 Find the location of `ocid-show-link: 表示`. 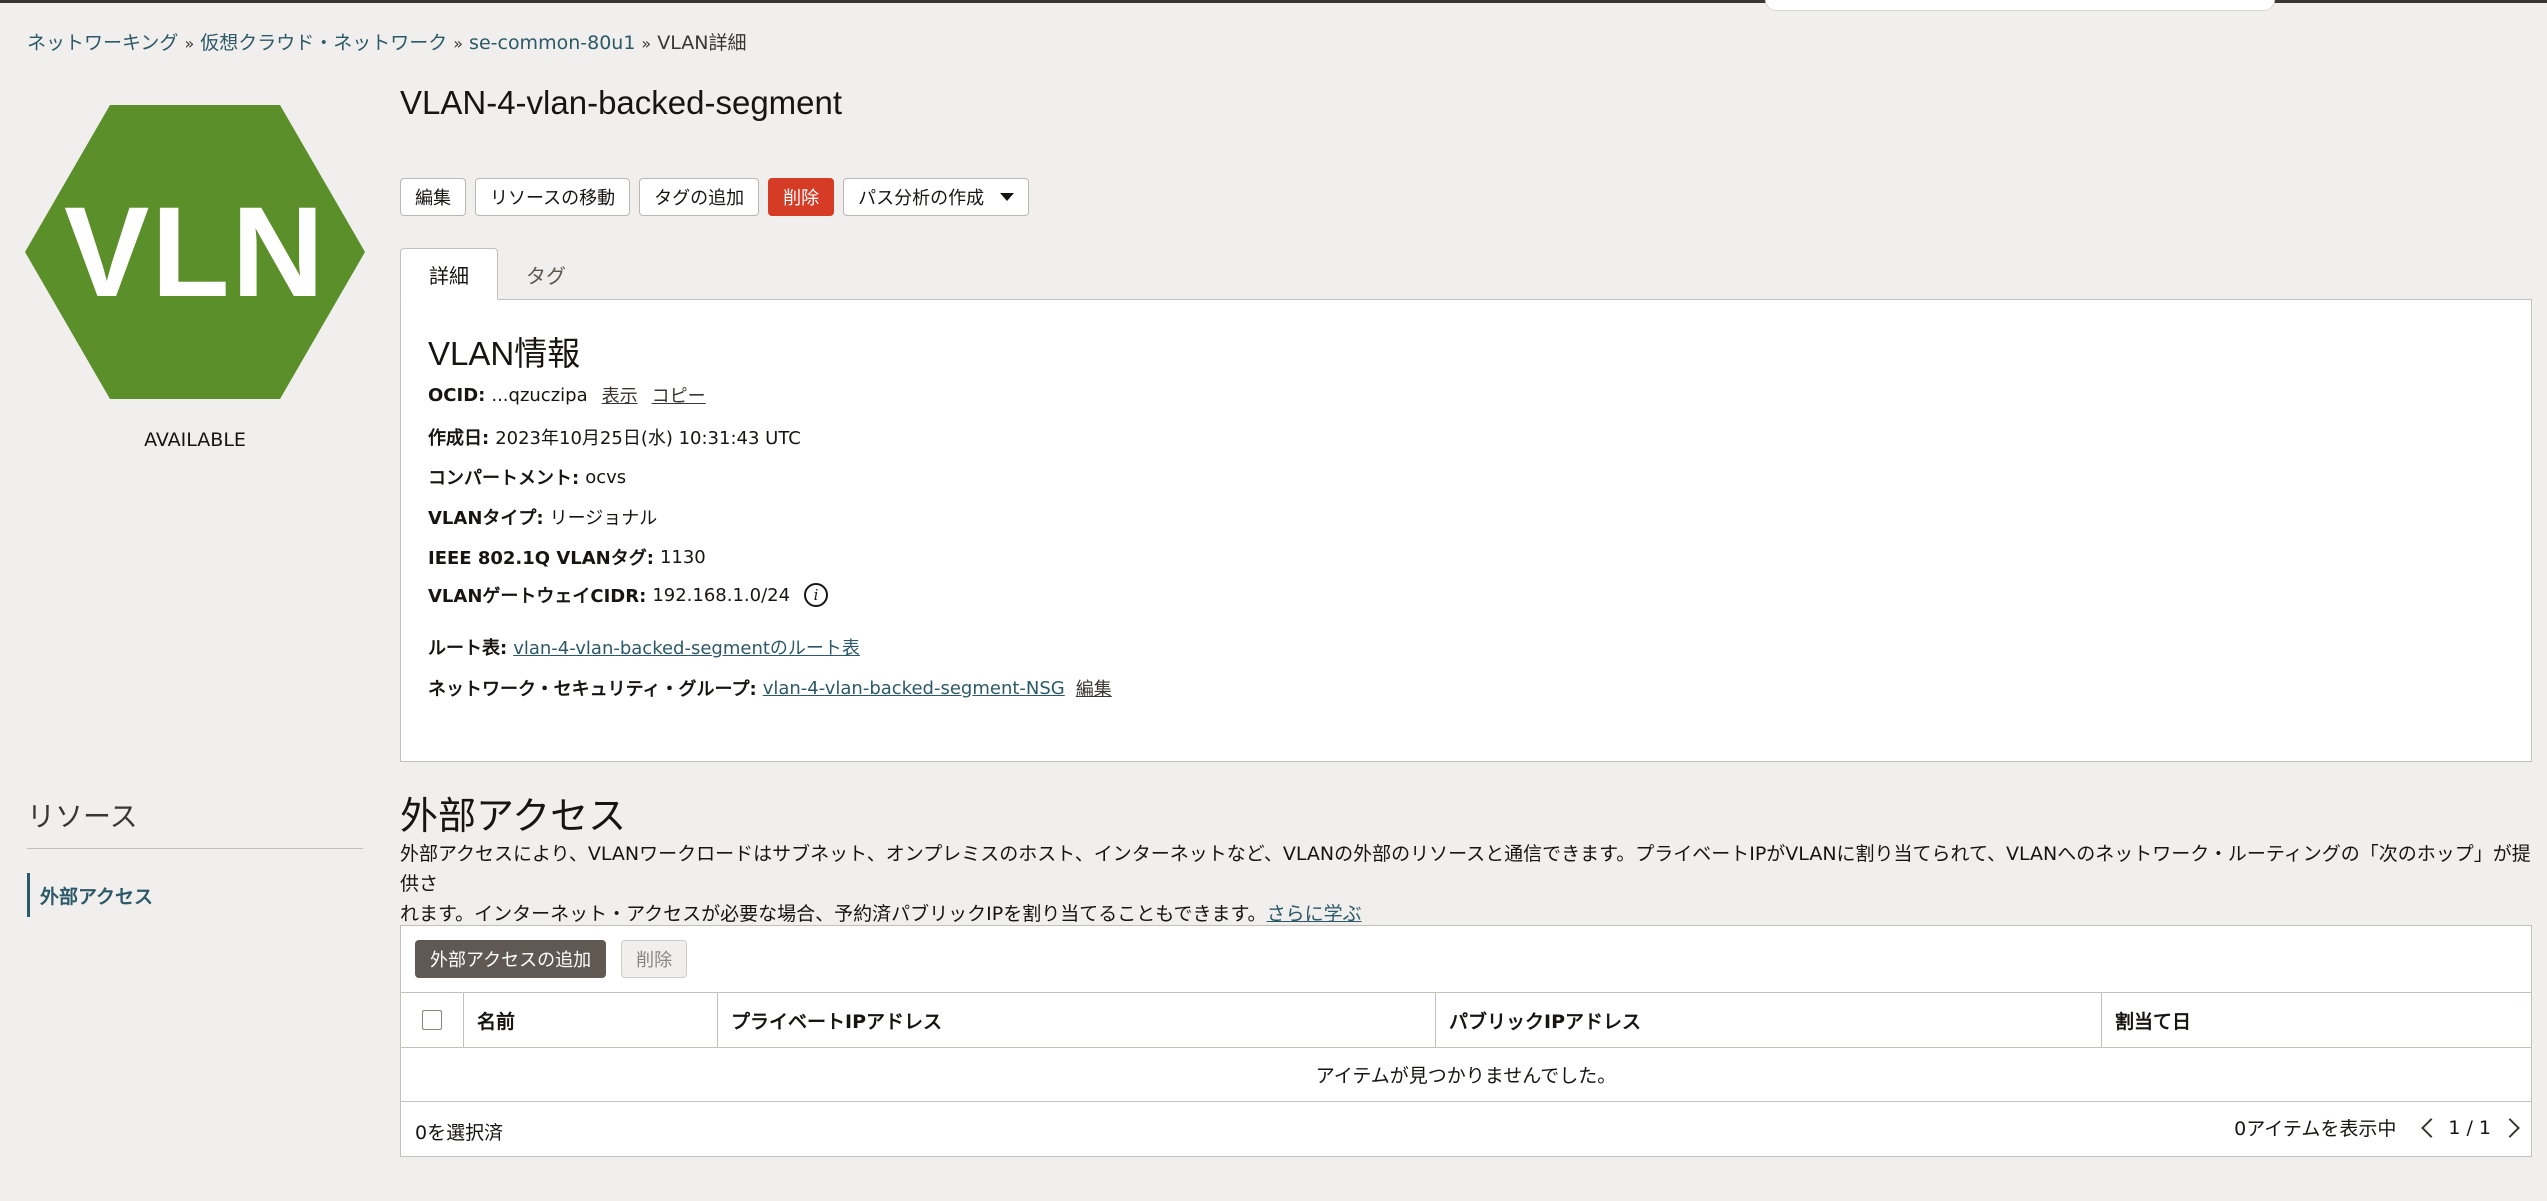

ocid-show-link: 表示 is located at coordinates (620, 395).